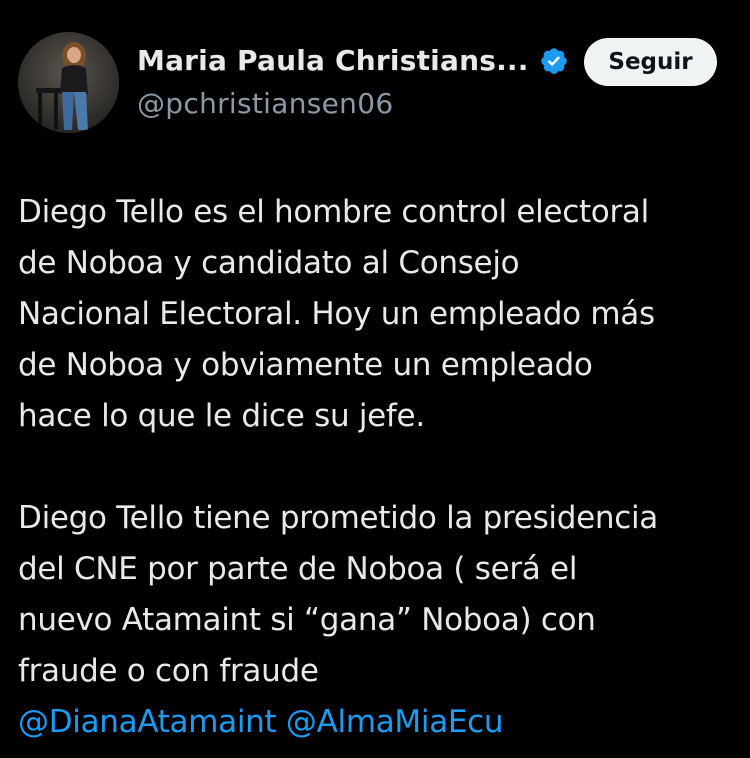  I want to click on author-avatar, so click(68, 82).